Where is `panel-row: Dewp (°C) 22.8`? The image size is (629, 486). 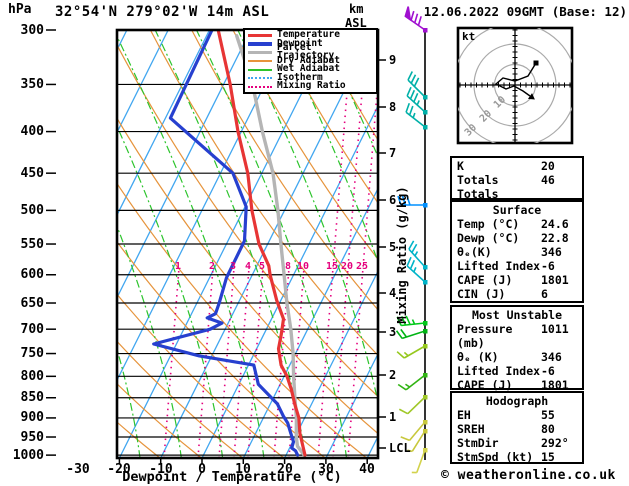 panel-row: Dewp (°C) 22.8 is located at coordinates (517, 238).